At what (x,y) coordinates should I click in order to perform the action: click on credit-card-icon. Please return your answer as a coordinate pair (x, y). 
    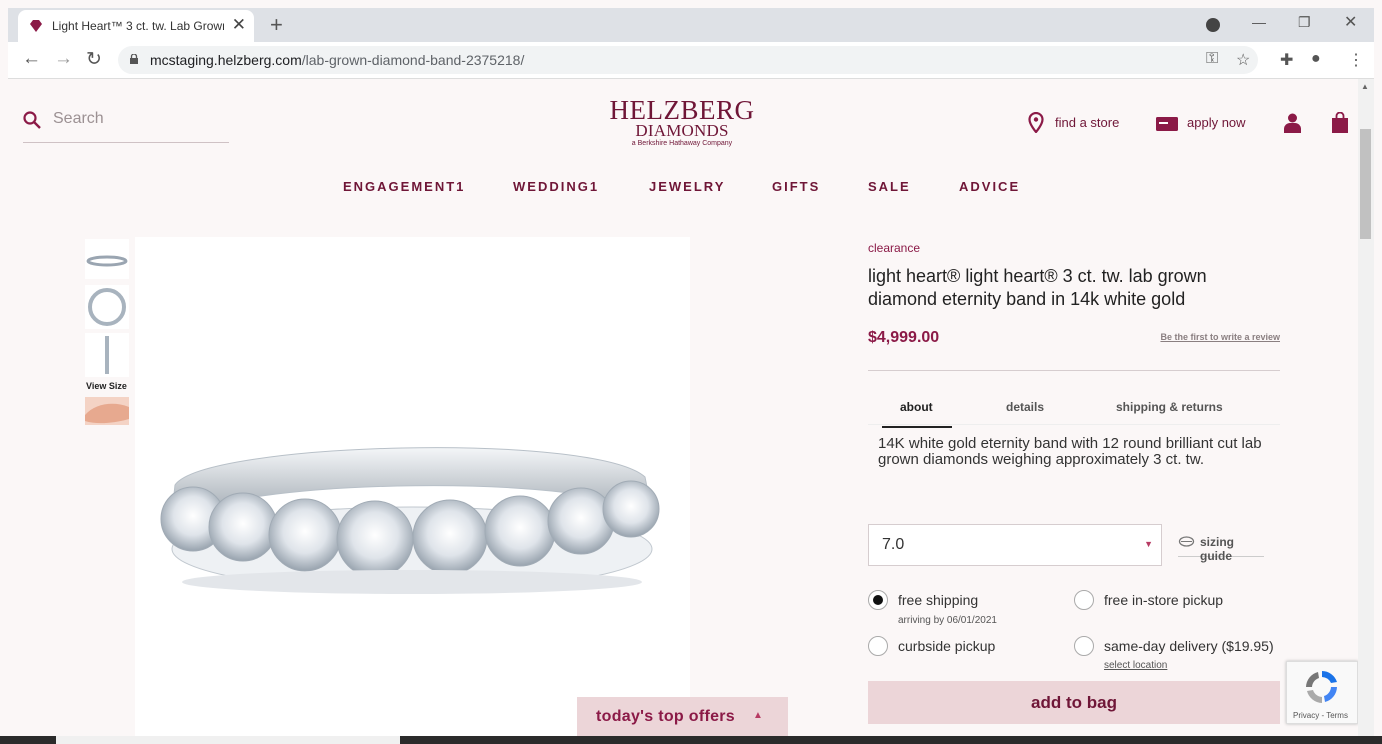
    Looking at the image, I should click on (1167, 124).